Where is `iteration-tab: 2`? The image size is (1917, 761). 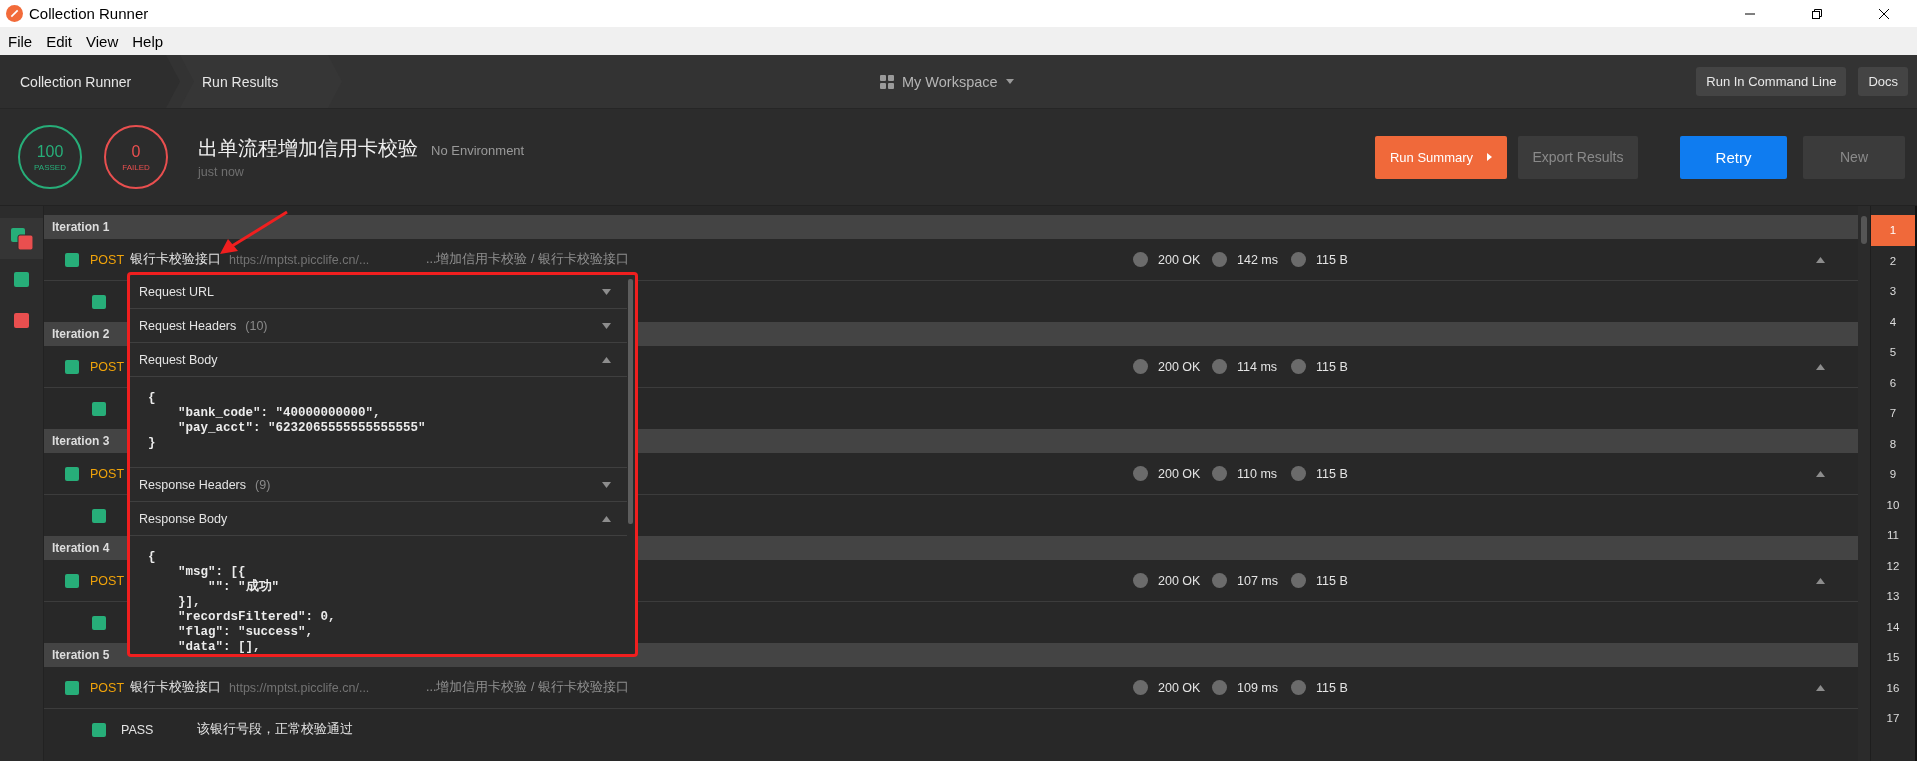
iteration-tab: 2 is located at coordinates (1893, 260).